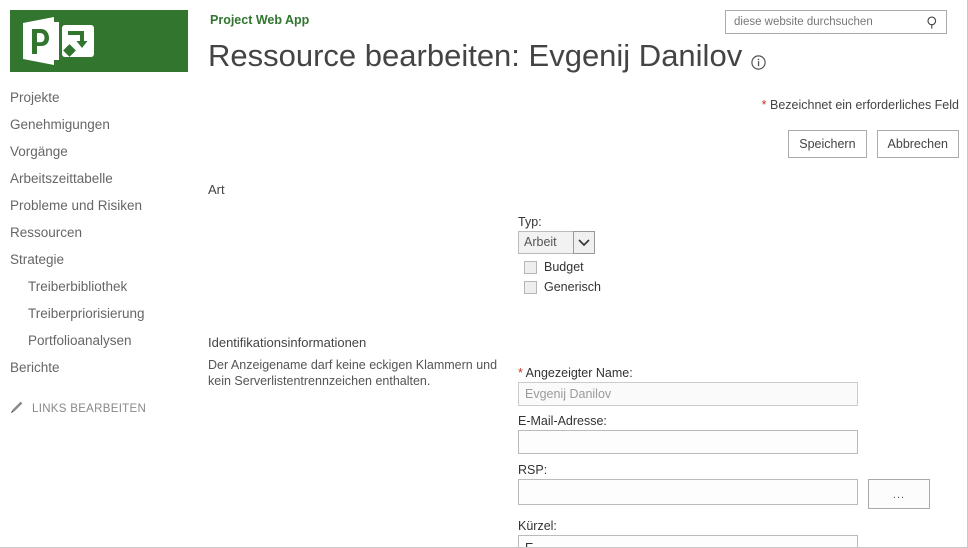  I want to click on project-logo-icon, so click(99, 41).